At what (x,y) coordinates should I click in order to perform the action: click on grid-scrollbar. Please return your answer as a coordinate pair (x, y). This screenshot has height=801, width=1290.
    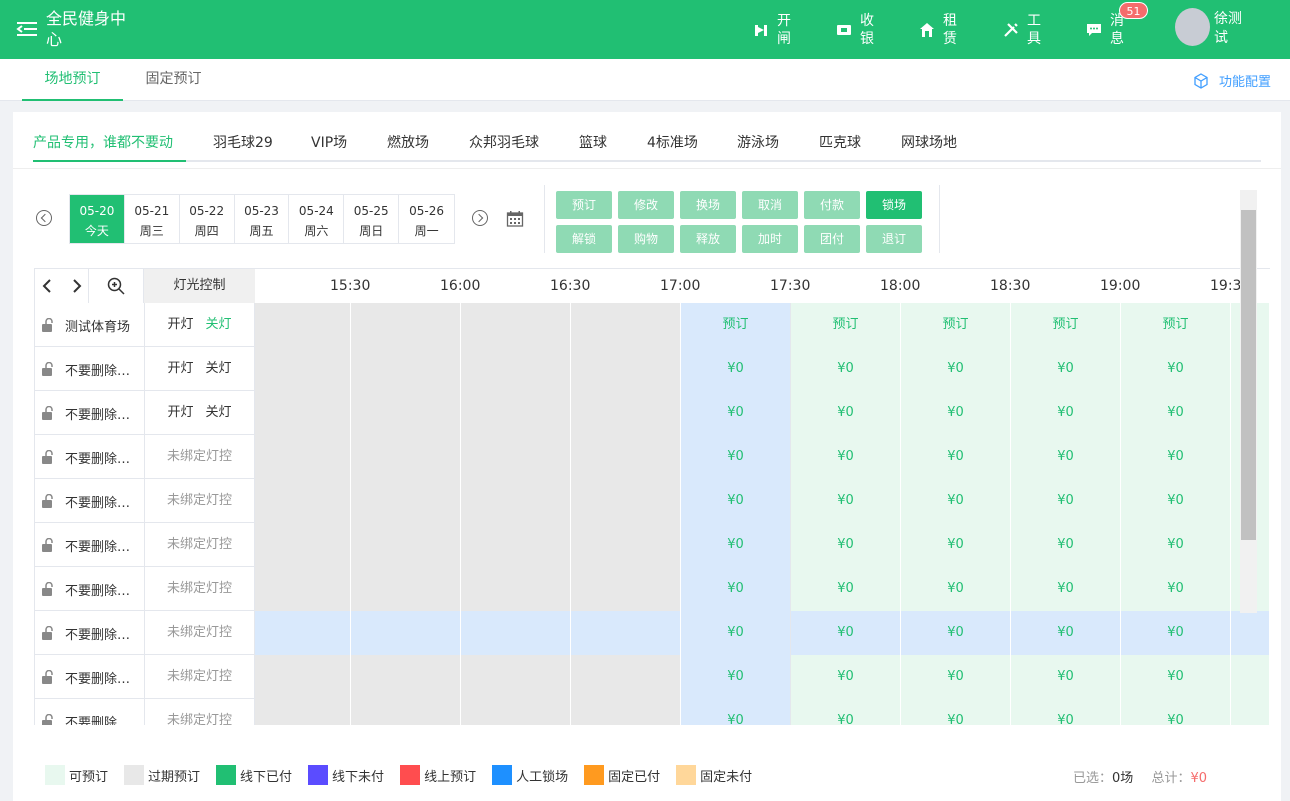
    Looking at the image, I should click on (1248, 401).